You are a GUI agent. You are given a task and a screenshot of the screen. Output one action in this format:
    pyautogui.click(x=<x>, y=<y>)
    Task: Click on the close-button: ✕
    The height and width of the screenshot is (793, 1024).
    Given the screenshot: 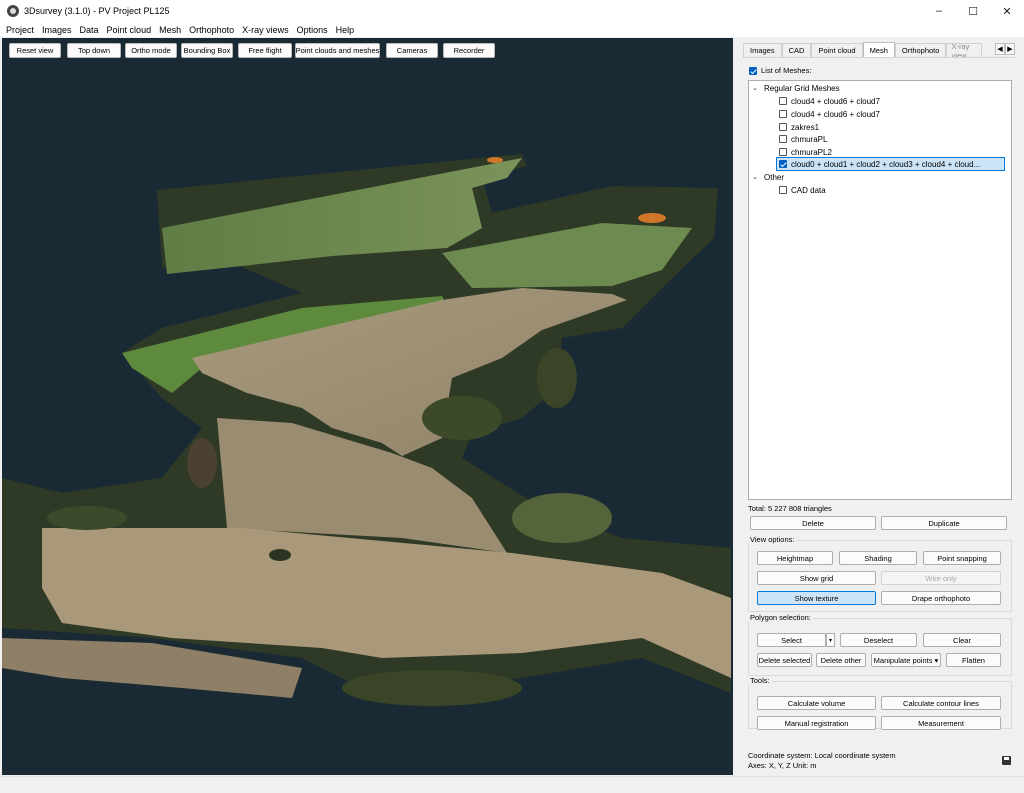 What is the action you would take?
    pyautogui.click(x=1007, y=11)
    